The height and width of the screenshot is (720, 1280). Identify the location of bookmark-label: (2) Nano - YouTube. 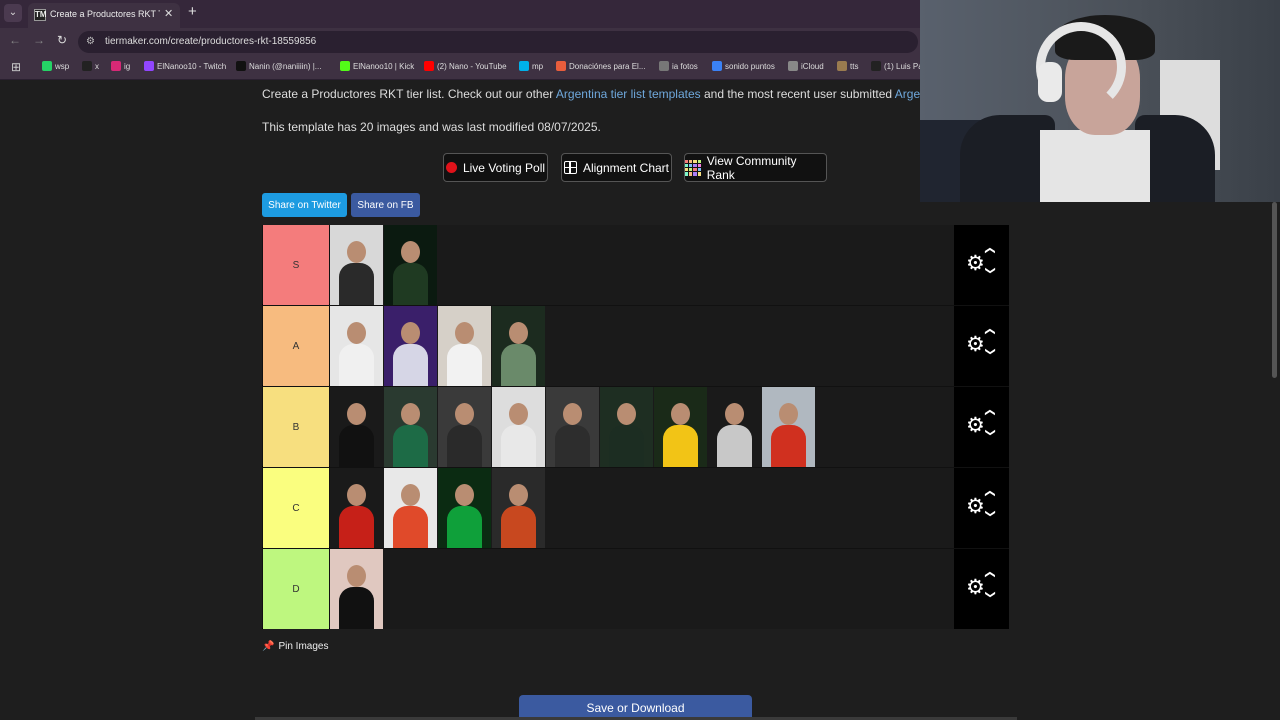
(472, 66).